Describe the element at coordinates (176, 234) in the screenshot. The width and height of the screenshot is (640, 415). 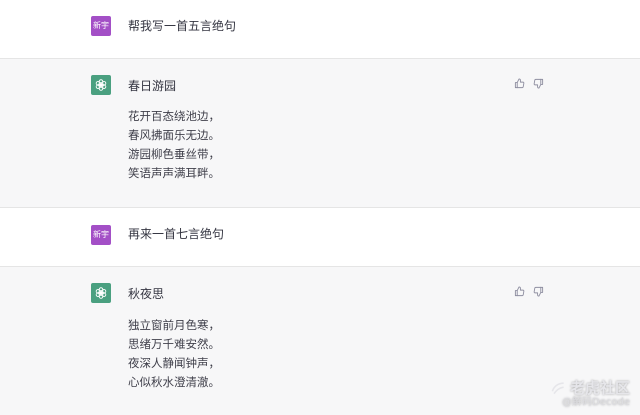
I see `user-message-text: 再来一首七言绝句` at that location.